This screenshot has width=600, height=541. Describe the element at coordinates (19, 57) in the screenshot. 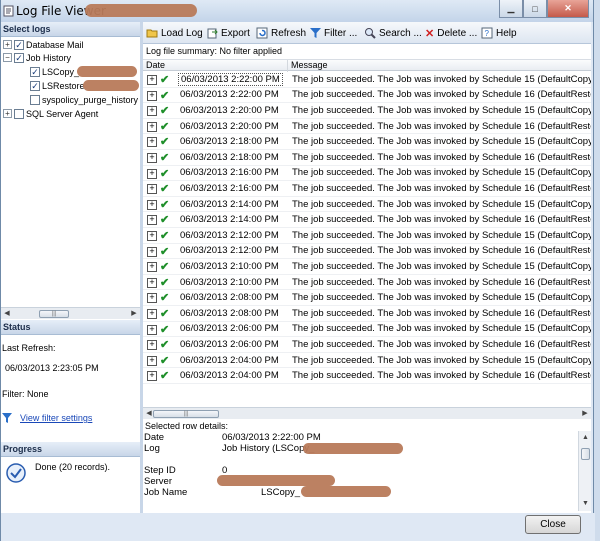

I see `checkbox-job-history: ✓` at that location.